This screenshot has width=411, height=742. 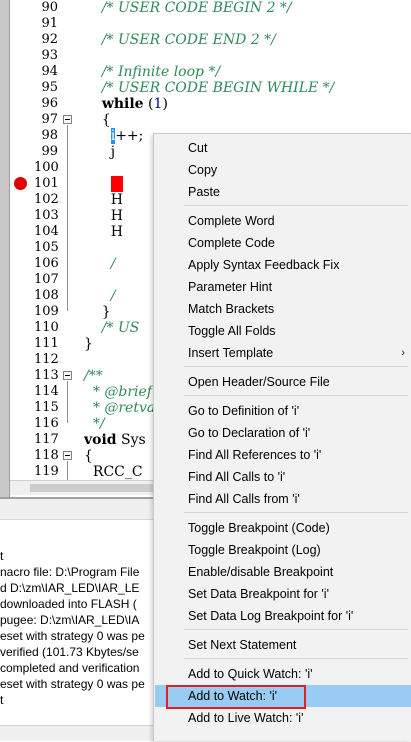 What do you see at coordinates (271, 616) in the screenshot?
I see `menu-item-label: Set Data Log Breakpoint for 'i'` at bounding box center [271, 616].